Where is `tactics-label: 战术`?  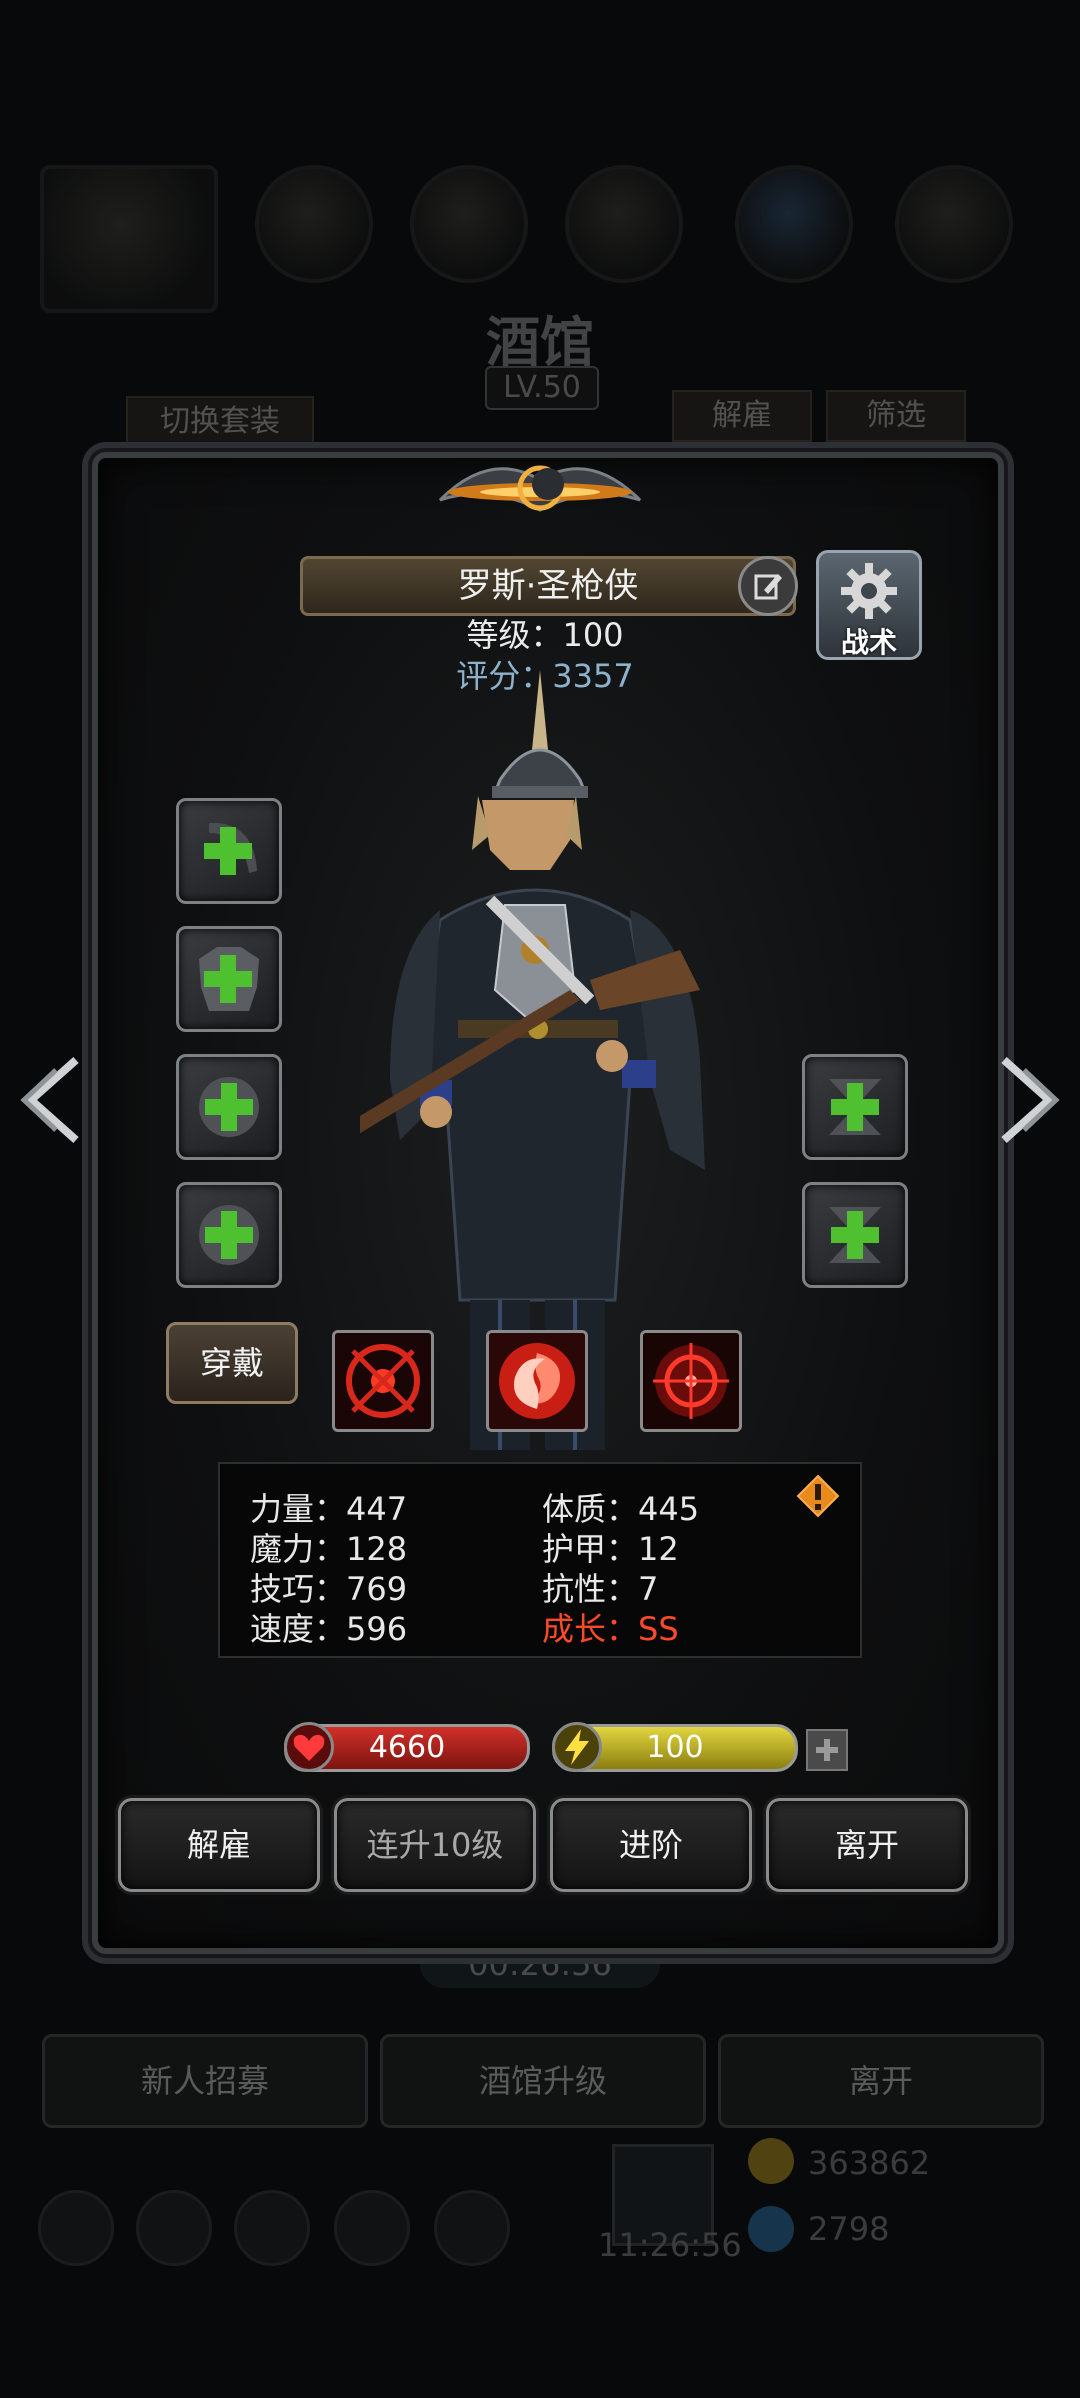 tactics-label: 战术 is located at coordinates (868, 642).